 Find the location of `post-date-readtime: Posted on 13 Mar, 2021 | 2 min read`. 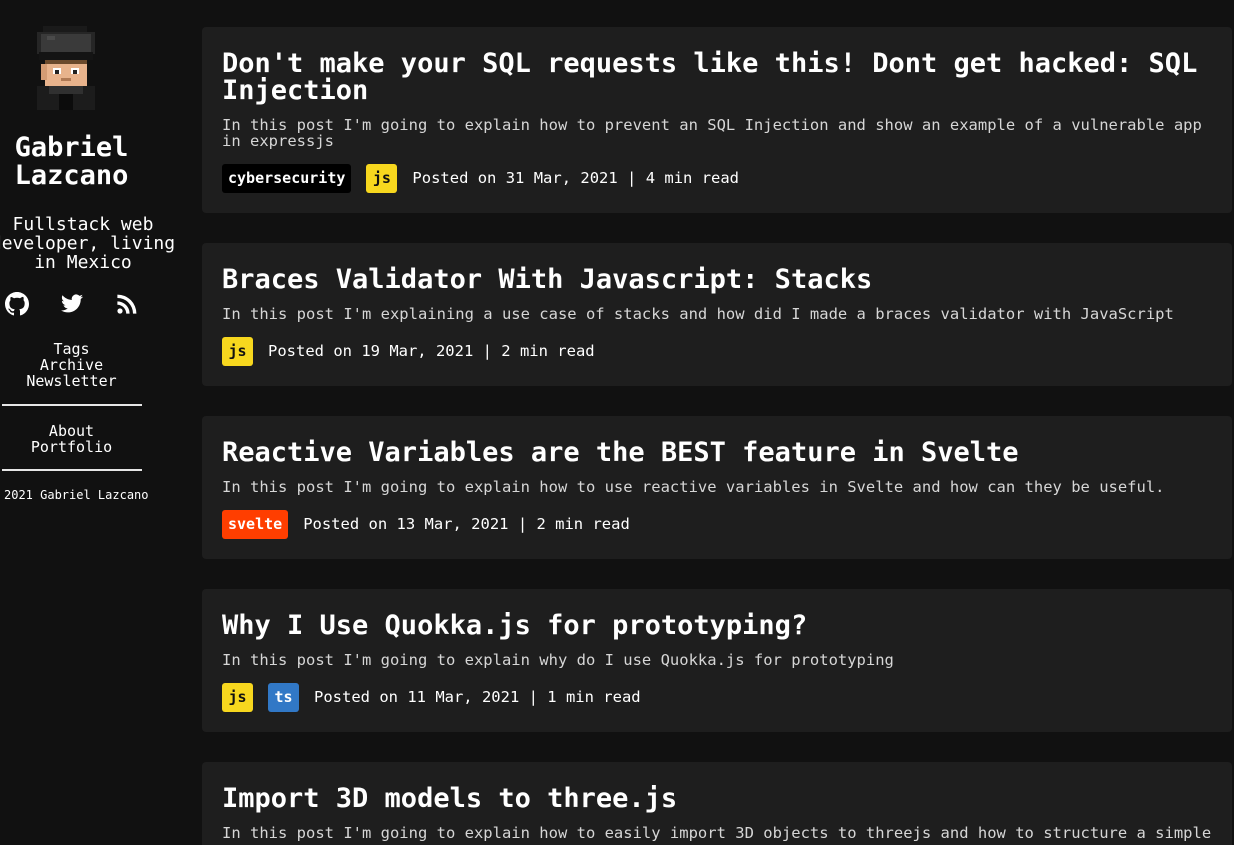

post-date-readtime: Posted on 13 Mar, 2021 | 2 min read is located at coordinates (466, 524).